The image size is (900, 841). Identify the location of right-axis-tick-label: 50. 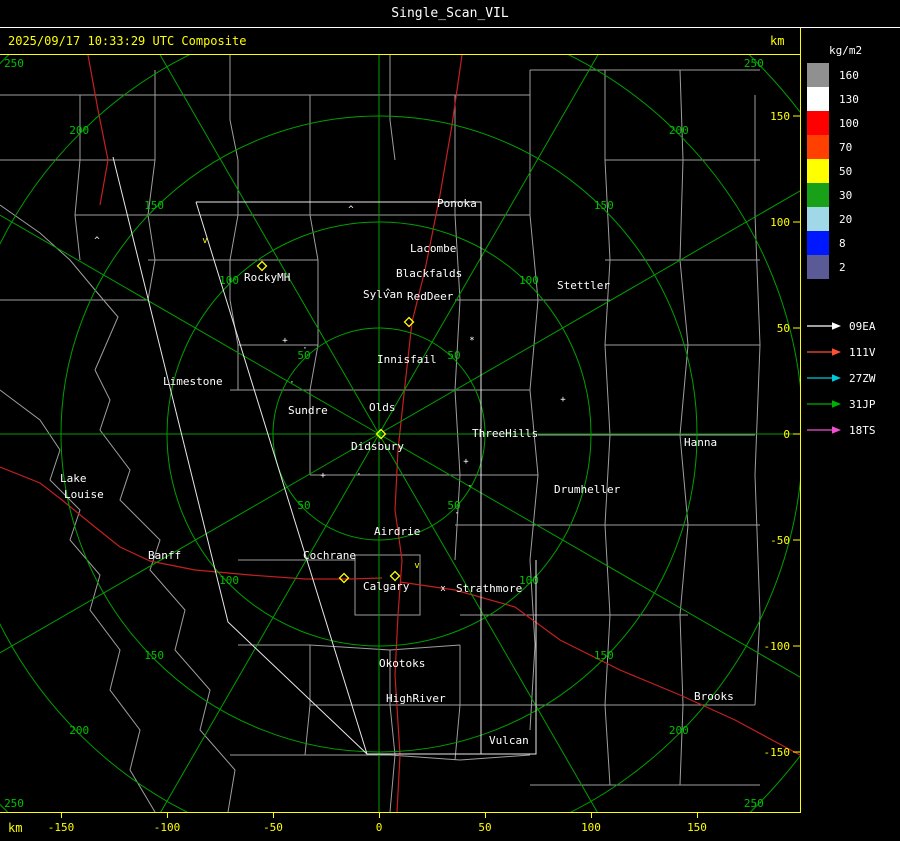
(783, 328).